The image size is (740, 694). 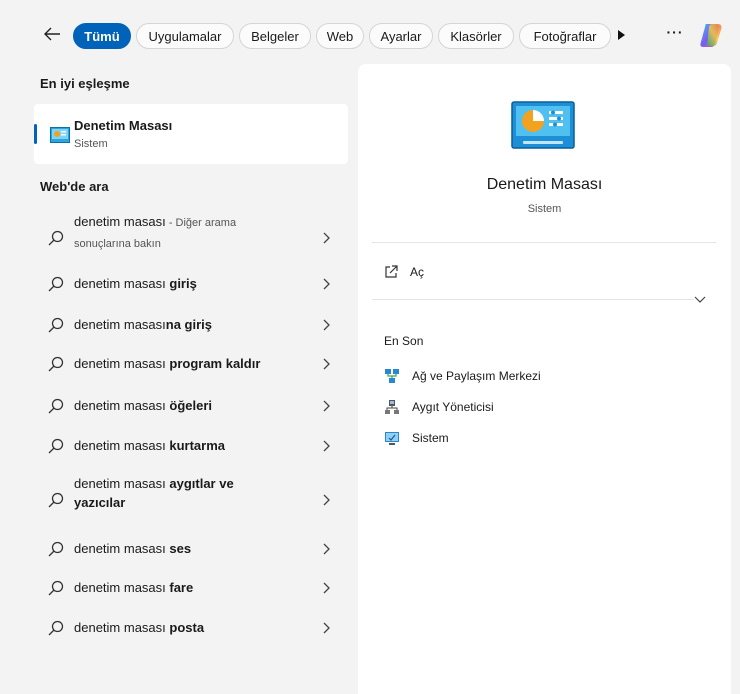 What do you see at coordinates (476, 376) in the screenshot?
I see `recent-label: Ağ ve Paylaşım Merkezi` at bounding box center [476, 376].